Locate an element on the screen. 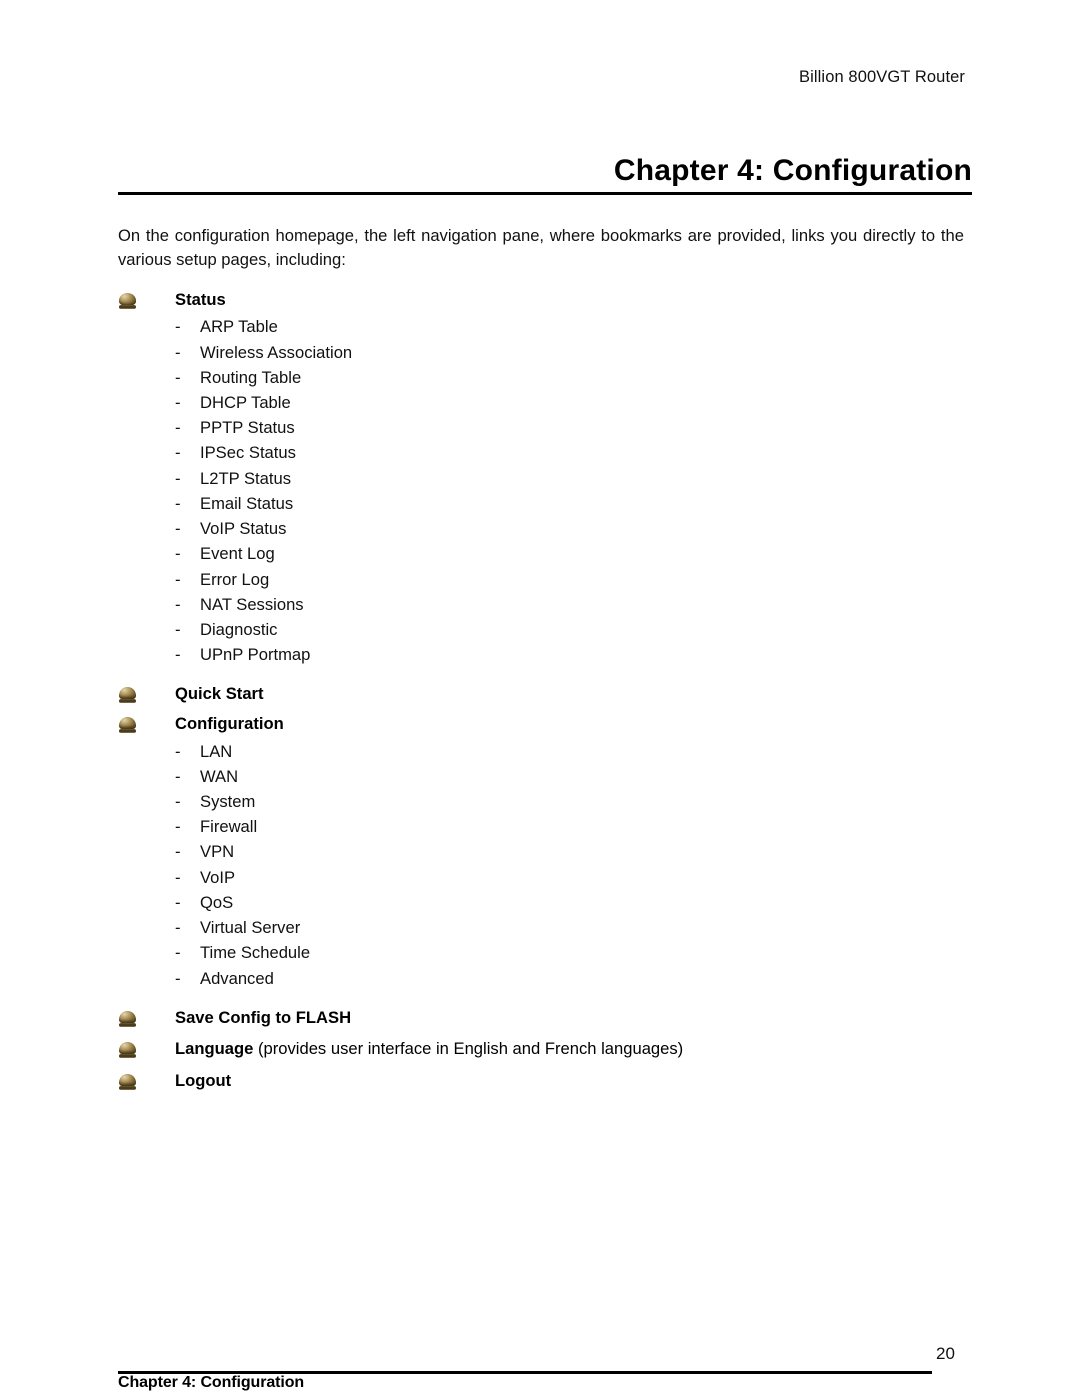  list-item: - ARP Table is located at coordinates (541, 326).